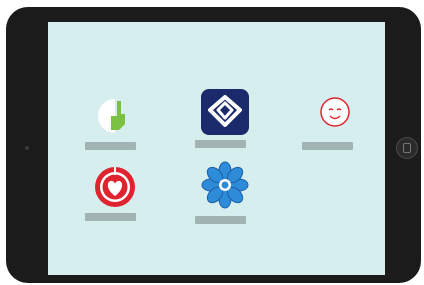 Image resolution: width=424 pixels, height=285 pixels. I want to click on front-camera, so click(27, 148).